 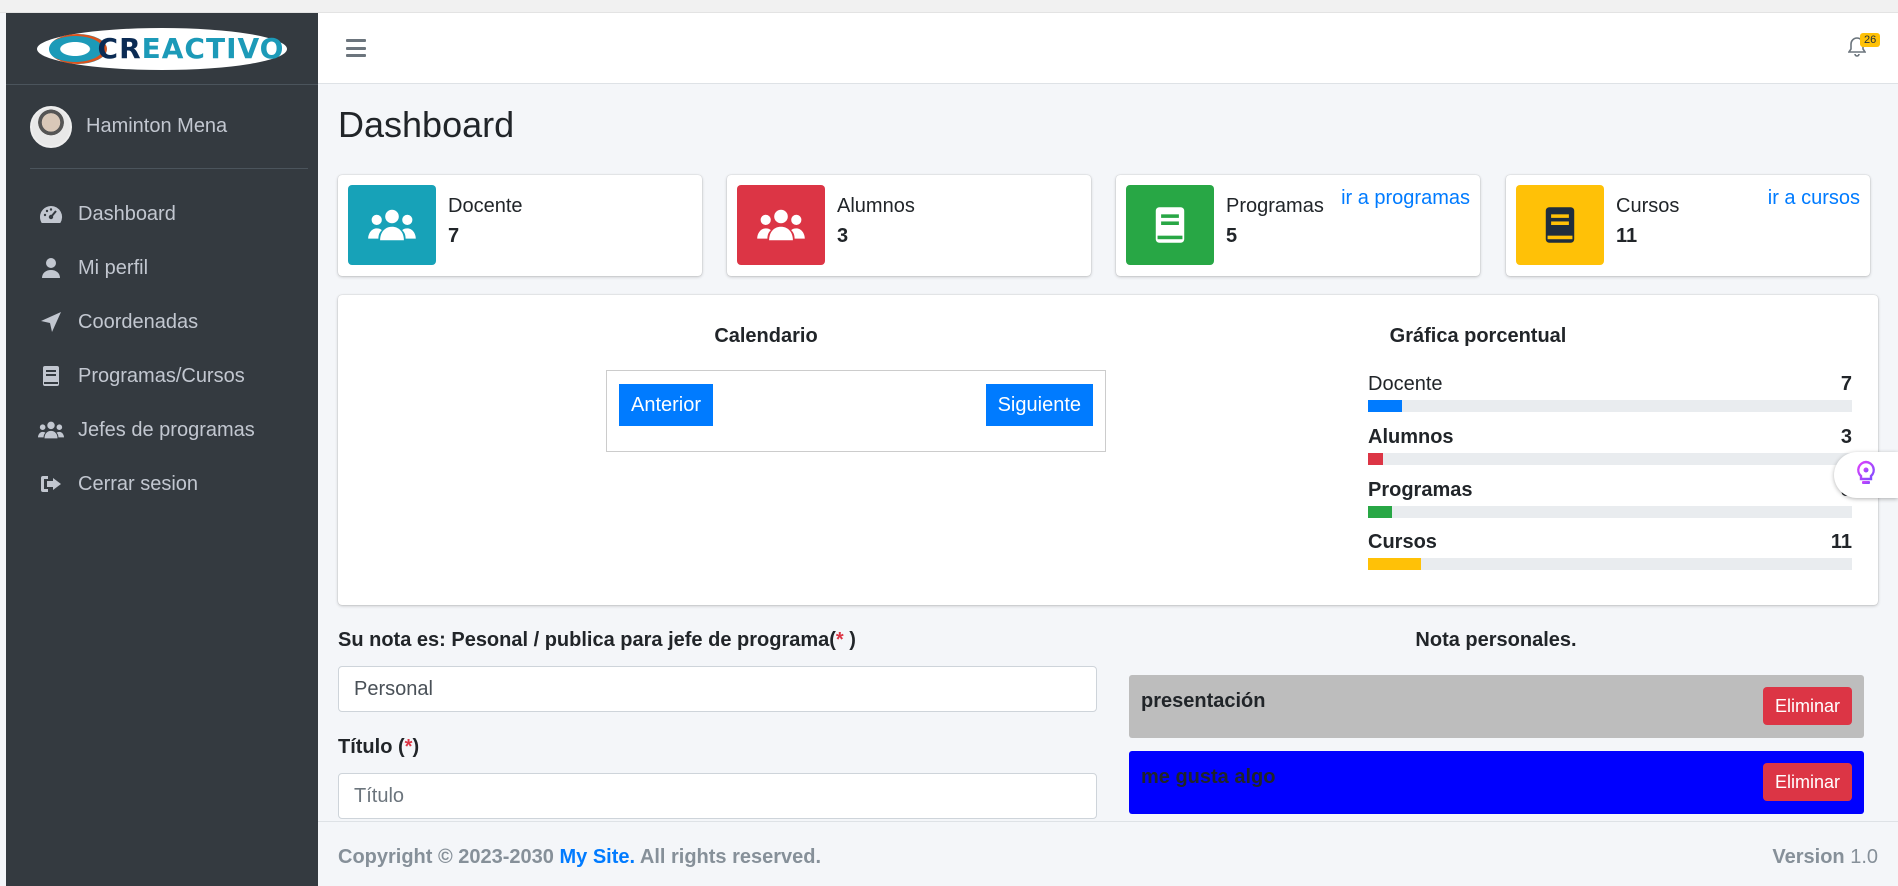 I want to click on stat-label: Docente, so click(x=485, y=206).